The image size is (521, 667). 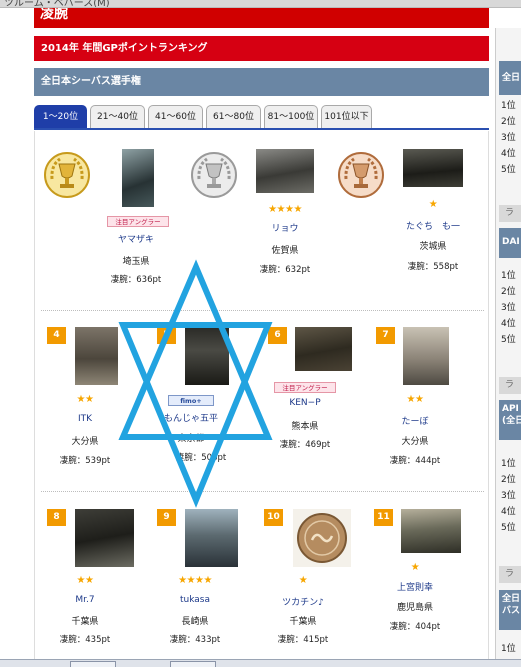 I want to click on angler-prefecture: 熊本県, so click(x=305, y=427).